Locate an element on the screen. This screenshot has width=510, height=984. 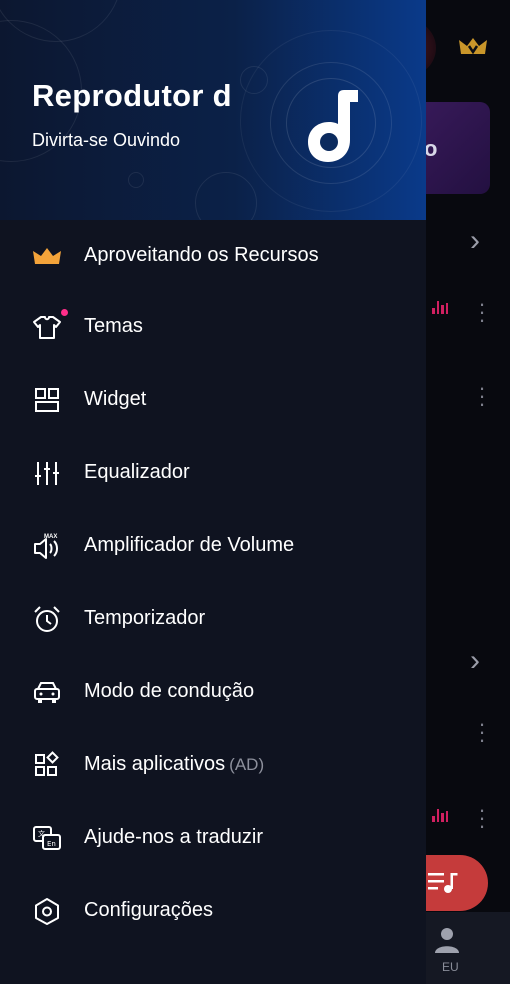
menu-item-label: Aproveitando os Recursos is located at coordinates (201, 255).